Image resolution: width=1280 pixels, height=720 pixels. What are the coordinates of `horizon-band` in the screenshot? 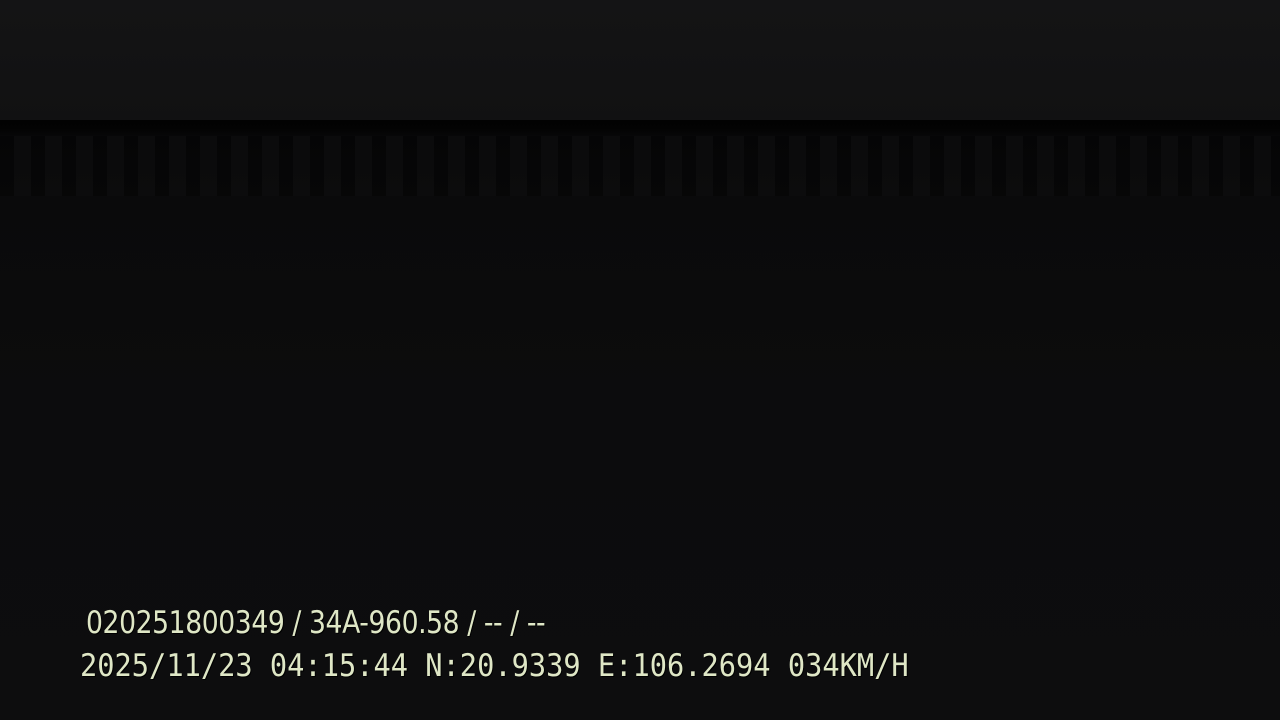 It's located at (640, 128).